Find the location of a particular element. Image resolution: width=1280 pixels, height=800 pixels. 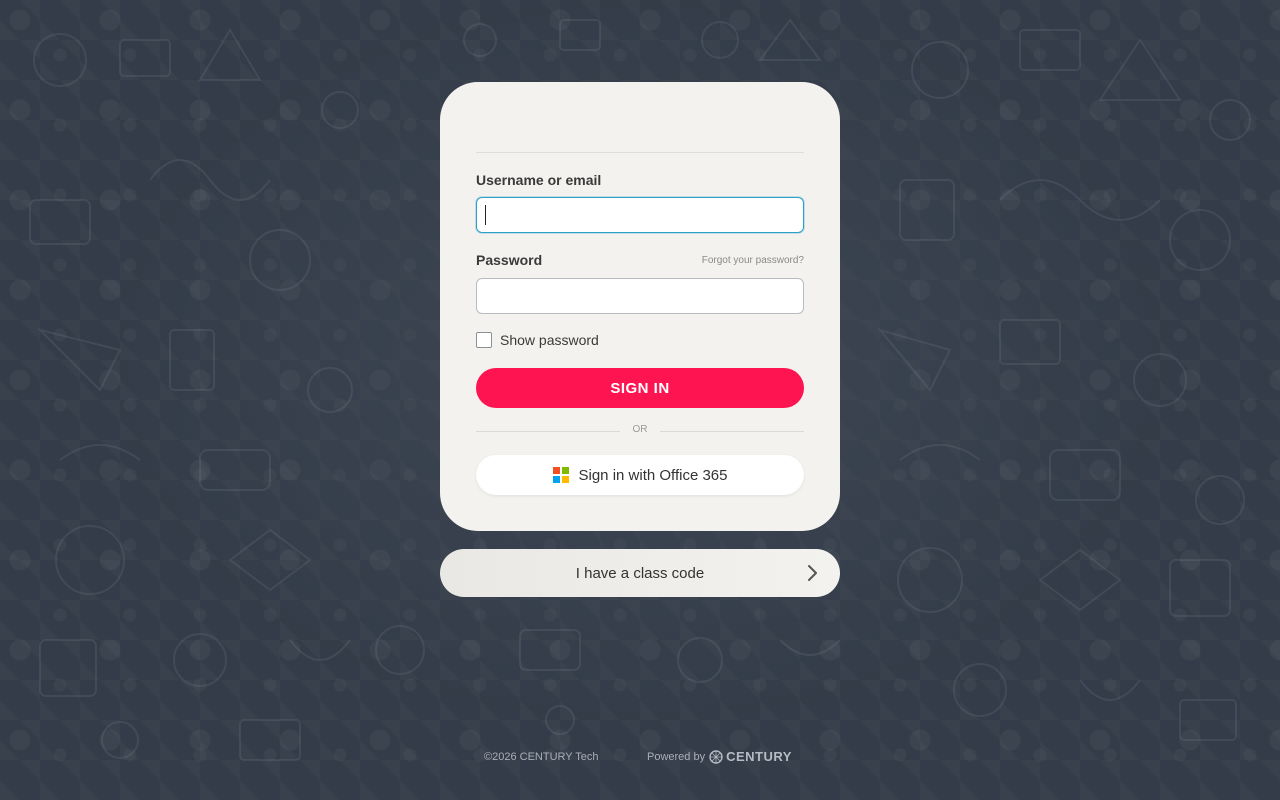

username-label: Username or email is located at coordinates (539, 180).